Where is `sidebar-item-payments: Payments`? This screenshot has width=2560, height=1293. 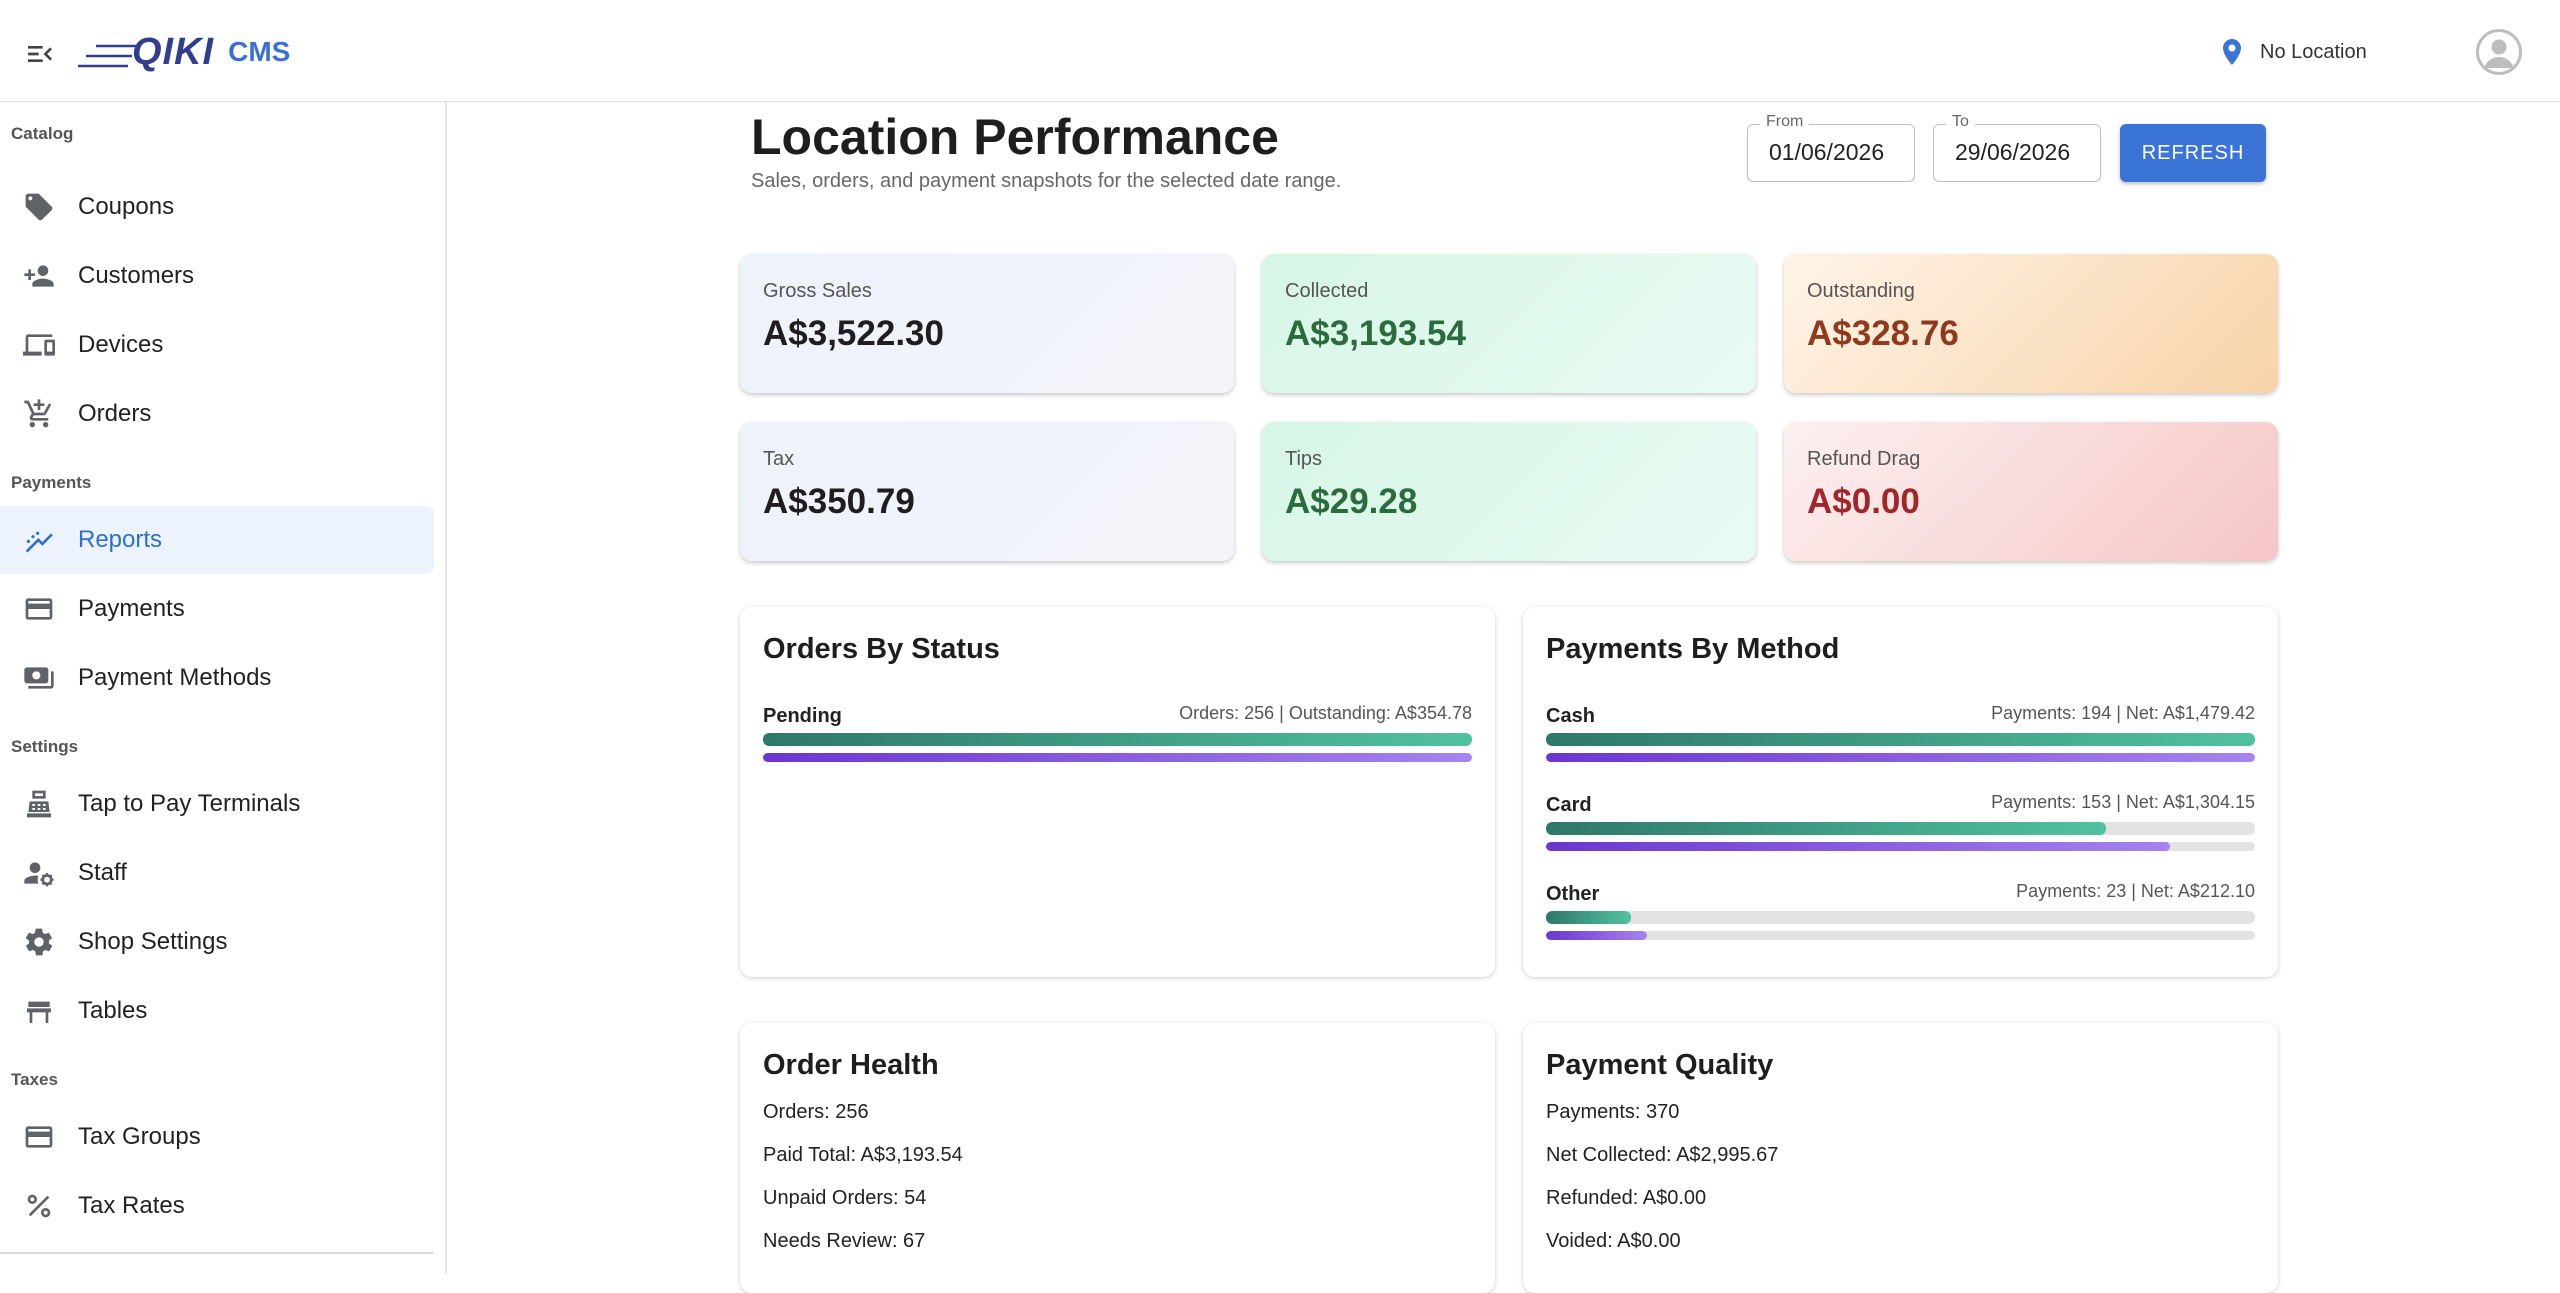
sidebar-item-payments: Payments is located at coordinates (217, 609).